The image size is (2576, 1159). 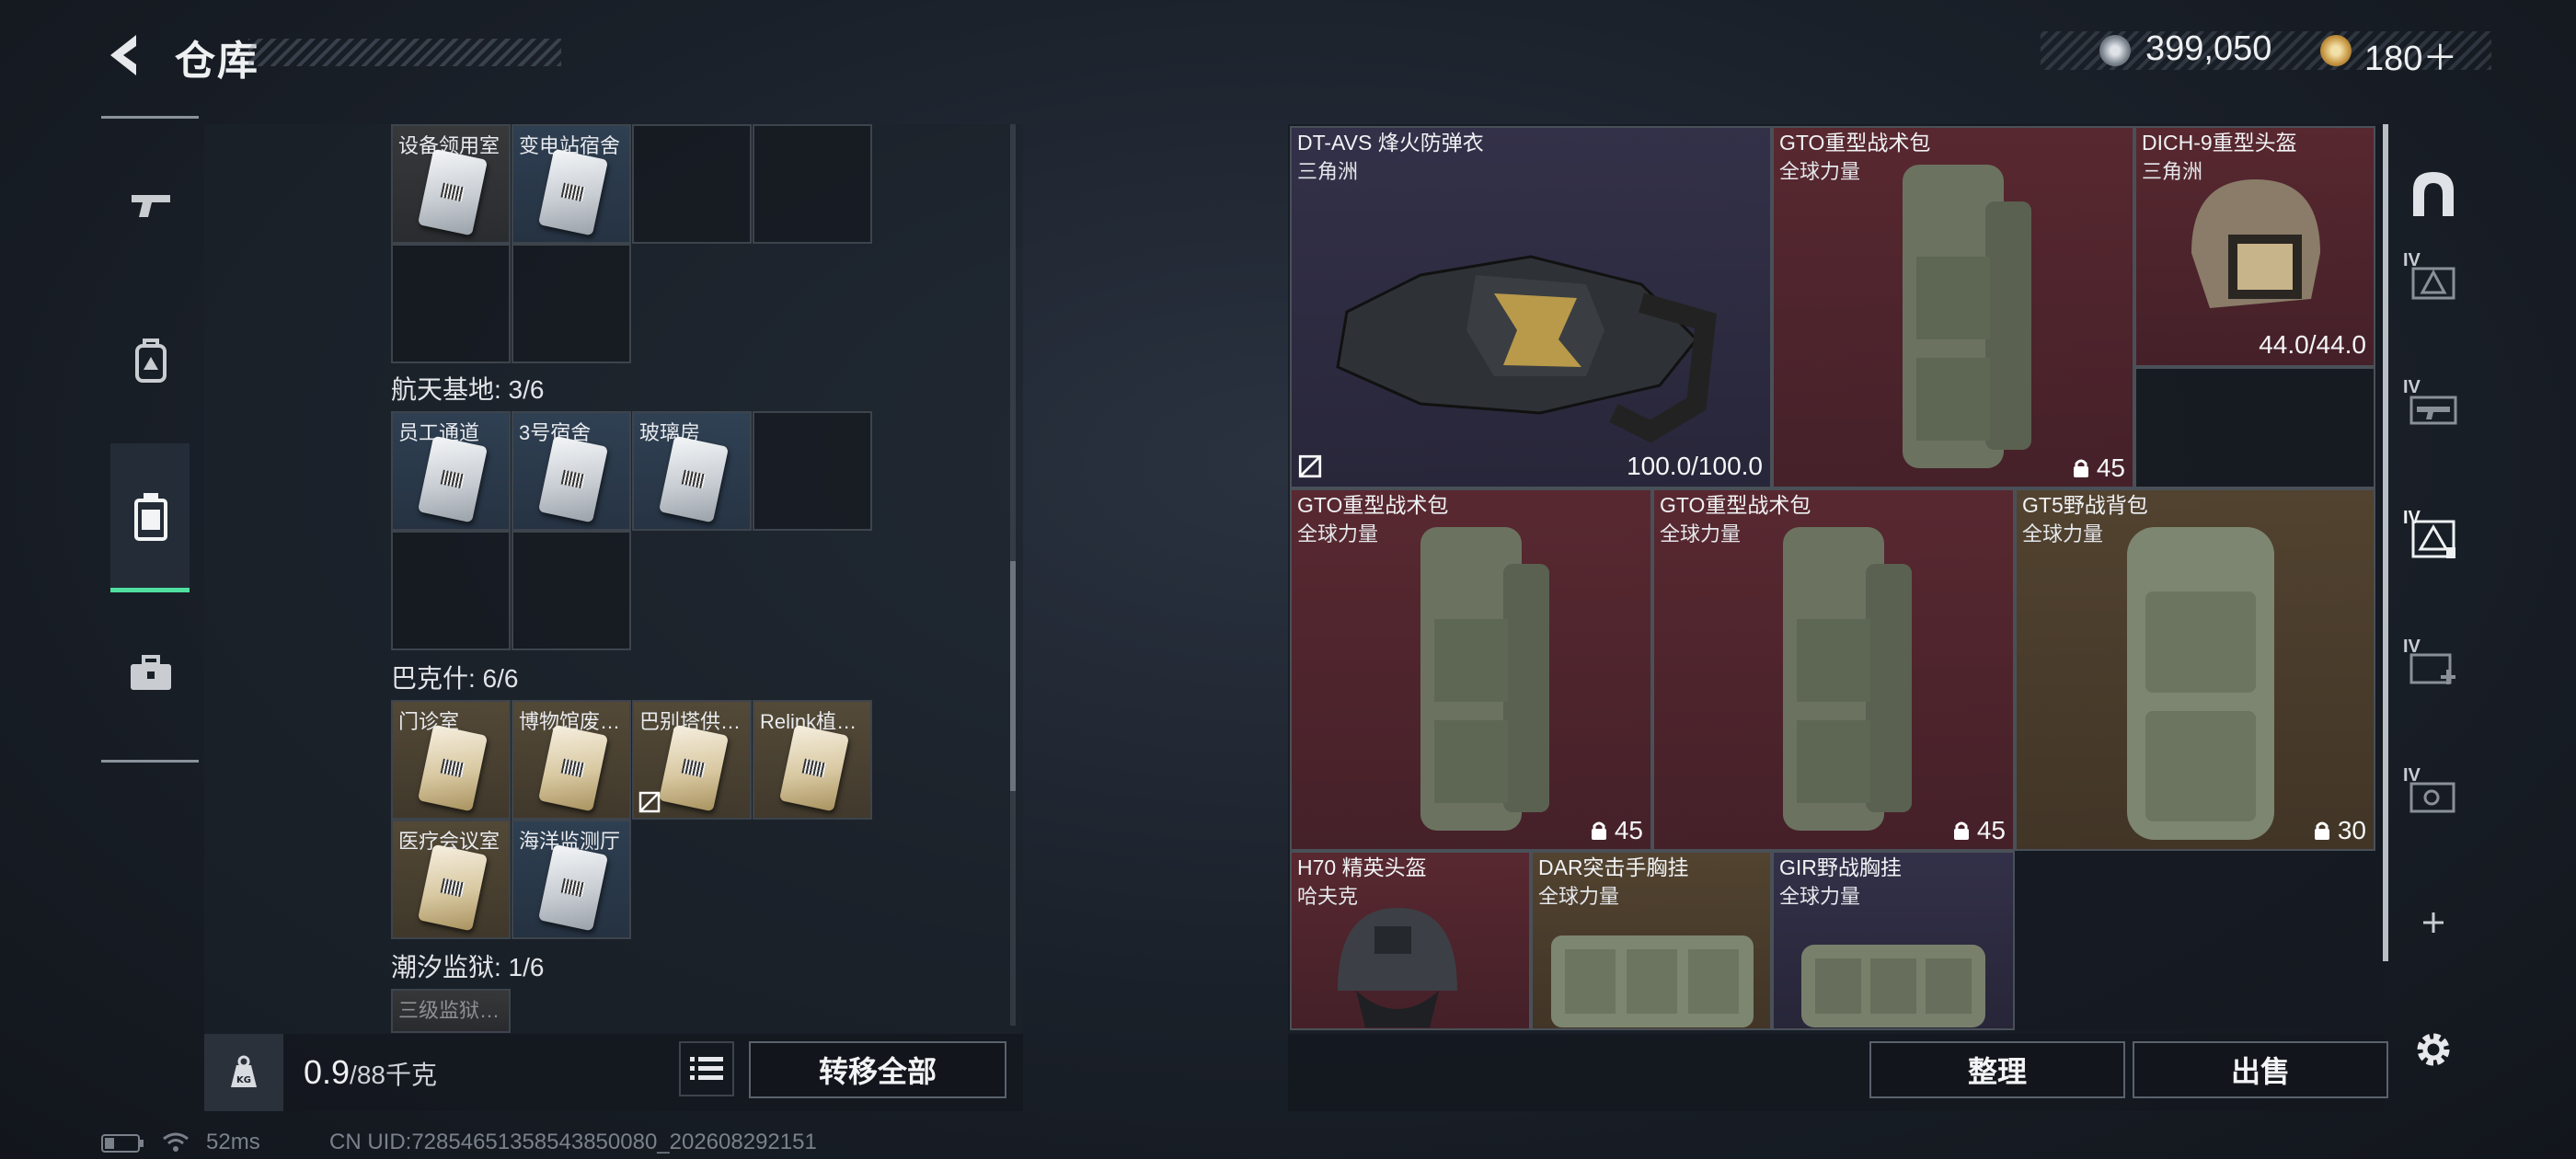 I want to click on storage-tab-medical, so click(x=2433, y=665).